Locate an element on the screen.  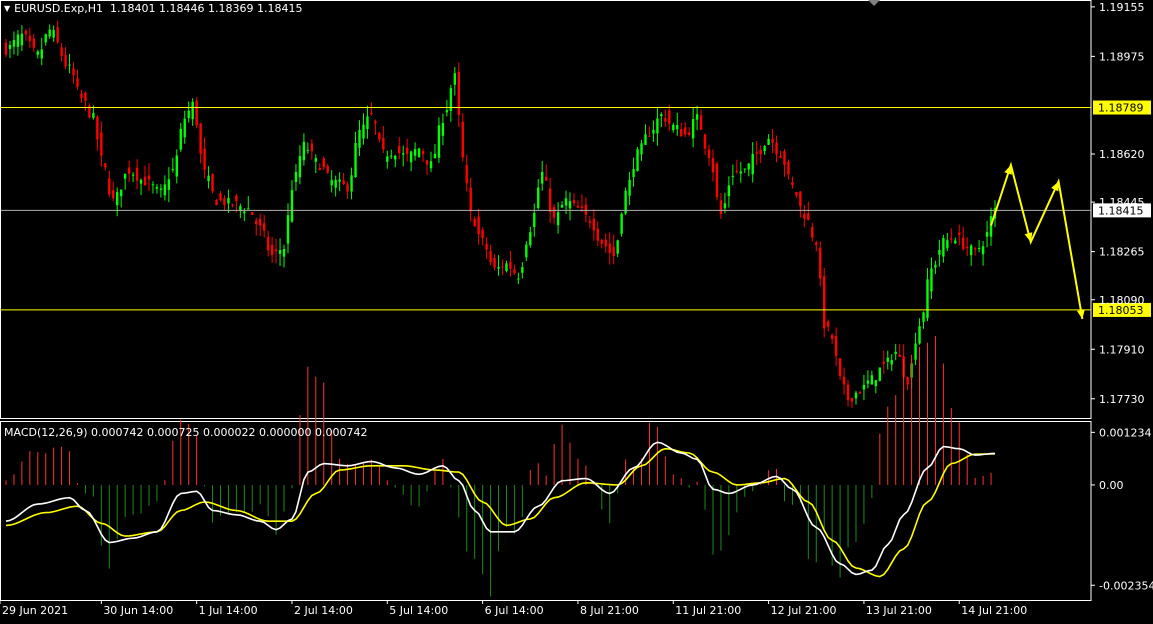
time-tick-label: 1 Jul 14:00 is located at coordinates (228, 610).